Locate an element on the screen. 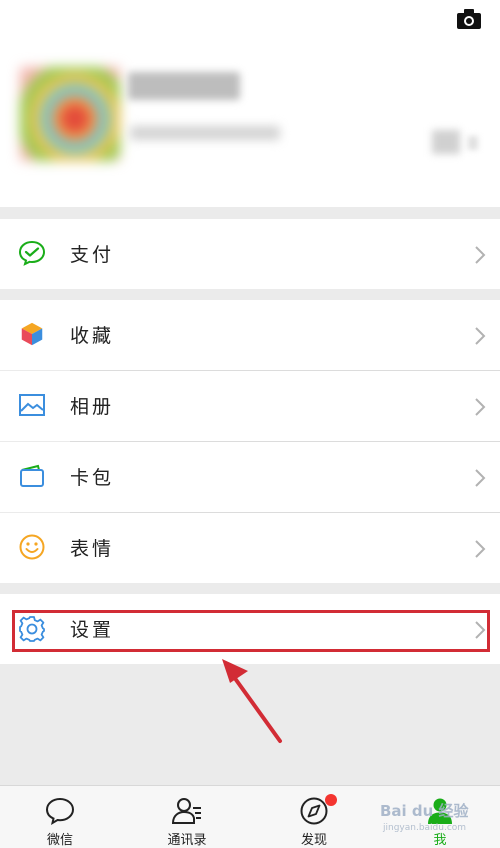 The image size is (500, 848). menu-item-pay: 支付 is located at coordinates (250, 254).